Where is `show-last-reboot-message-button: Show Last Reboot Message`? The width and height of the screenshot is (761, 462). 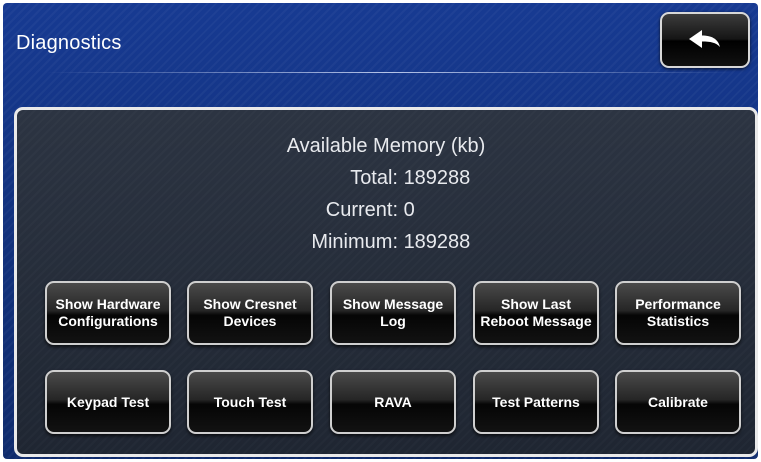 show-last-reboot-message-button: Show Last Reboot Message is located at coordinates (536, 313).